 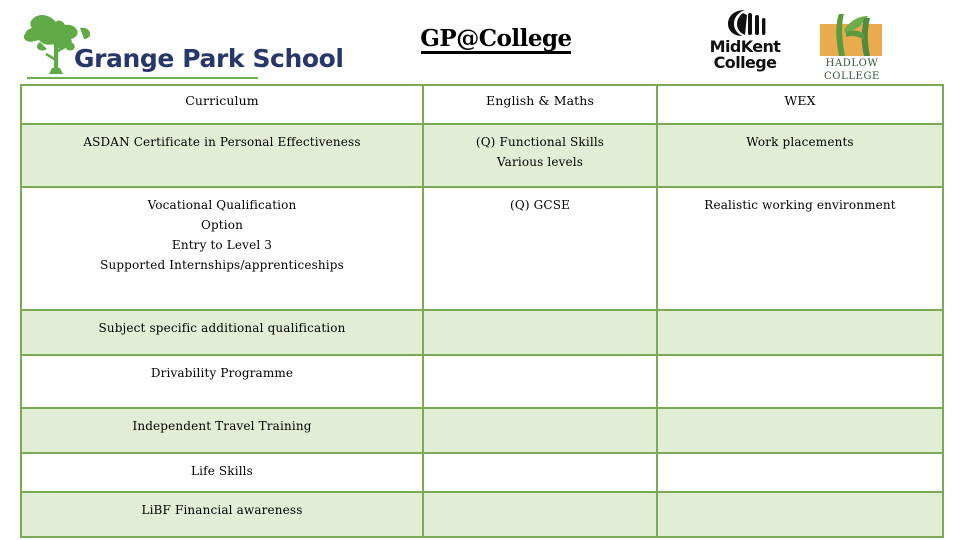 What do you see at coordinates (853, 35) in the screenshot?
I see `hadlow-leaf-h-icon` at bounding box center [853, 35].